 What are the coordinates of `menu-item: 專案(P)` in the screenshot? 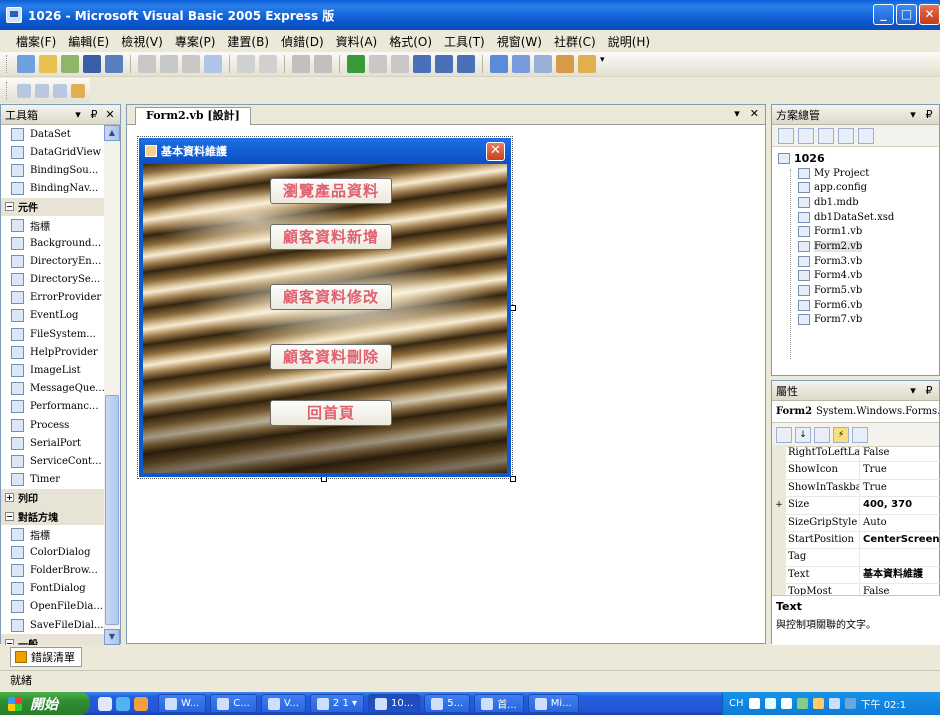 It's located at (195, 41).